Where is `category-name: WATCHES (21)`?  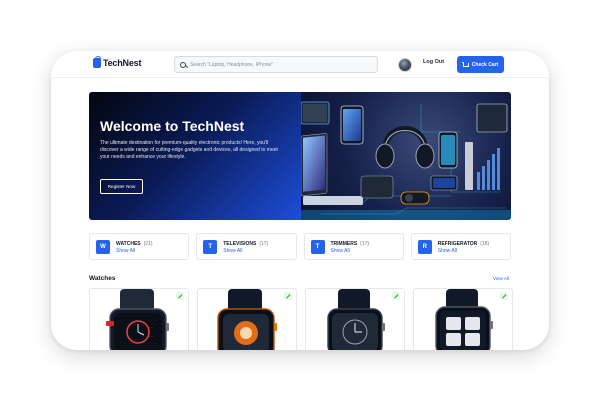 category-name: WATCHES (21) is located at coordinates (134, 244).